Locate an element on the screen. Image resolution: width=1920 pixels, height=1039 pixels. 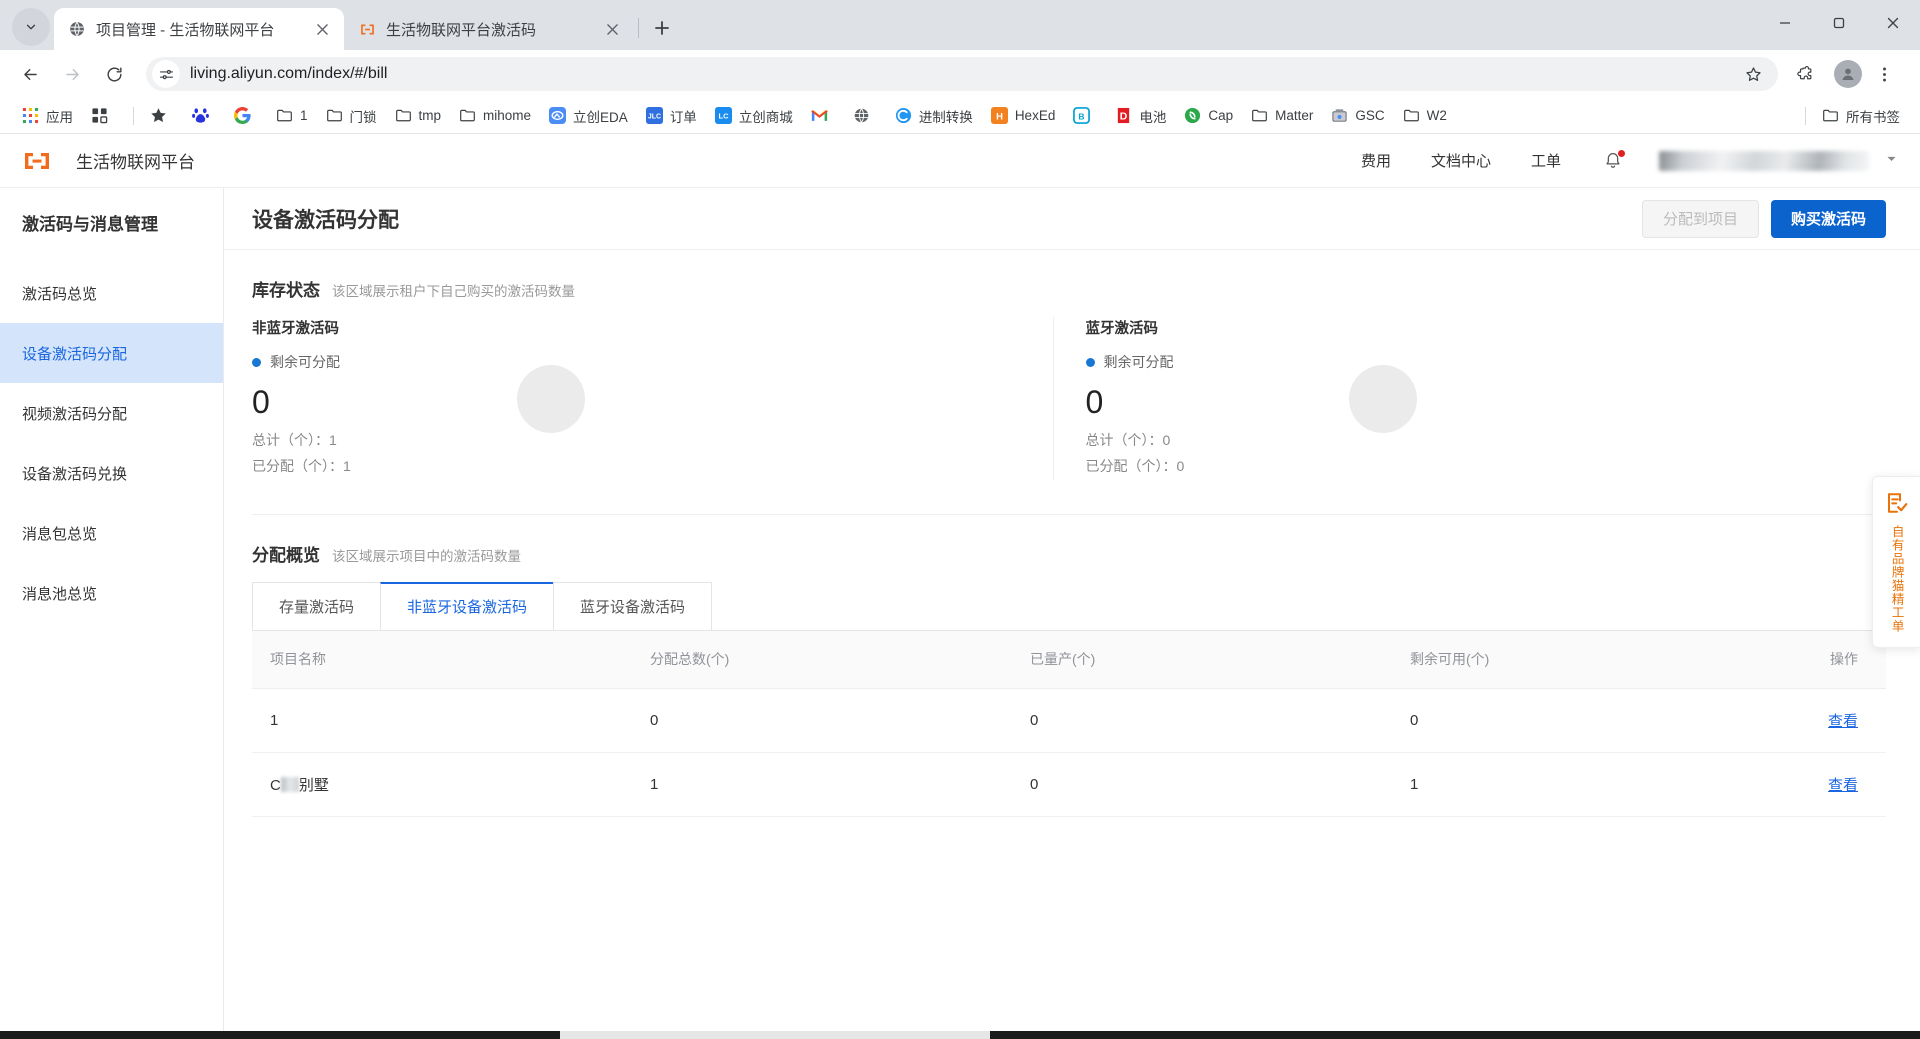
bookmark-label: 电池 is located at coordinates (1153, 117).